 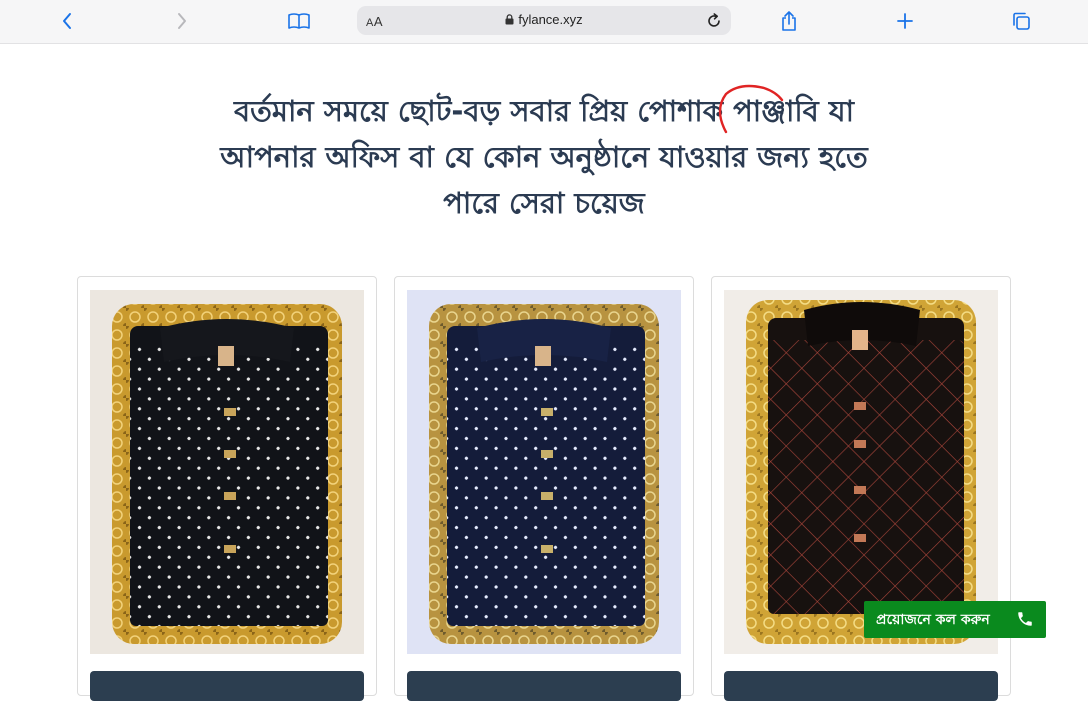 I want to click on highlight-arc, so click(x=751, y=109).